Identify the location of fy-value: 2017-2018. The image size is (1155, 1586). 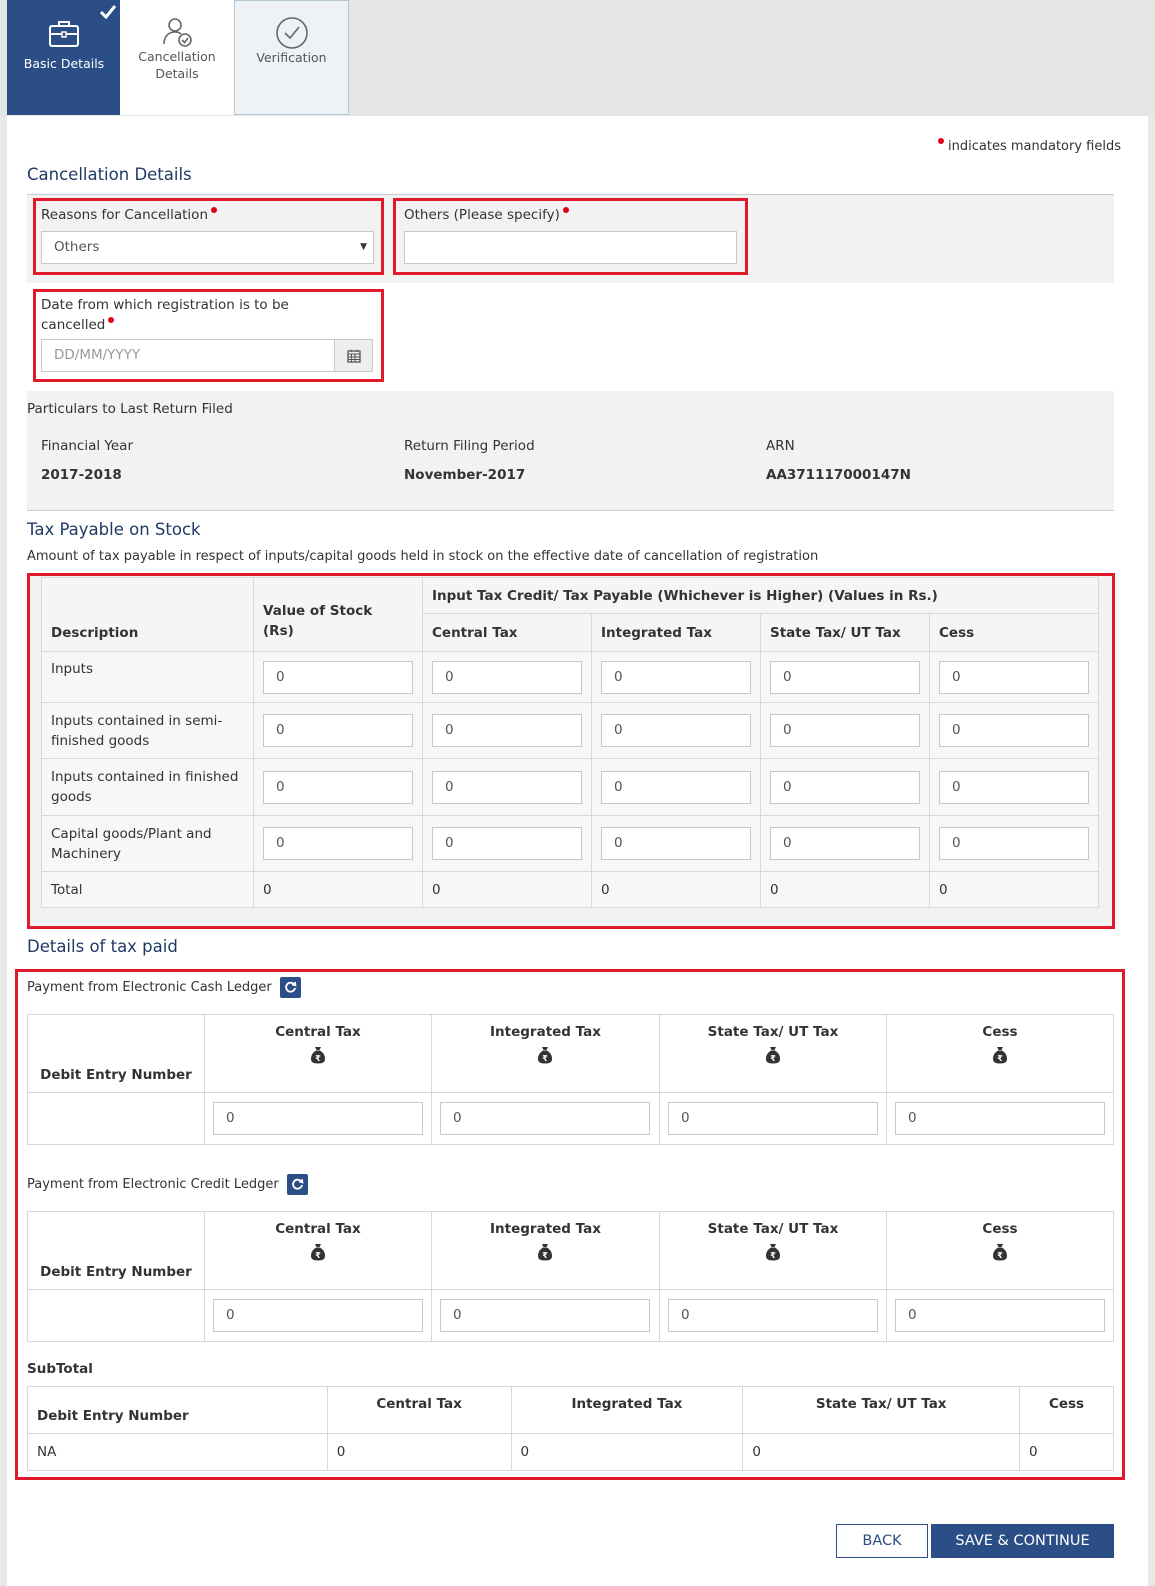
(81, 475).